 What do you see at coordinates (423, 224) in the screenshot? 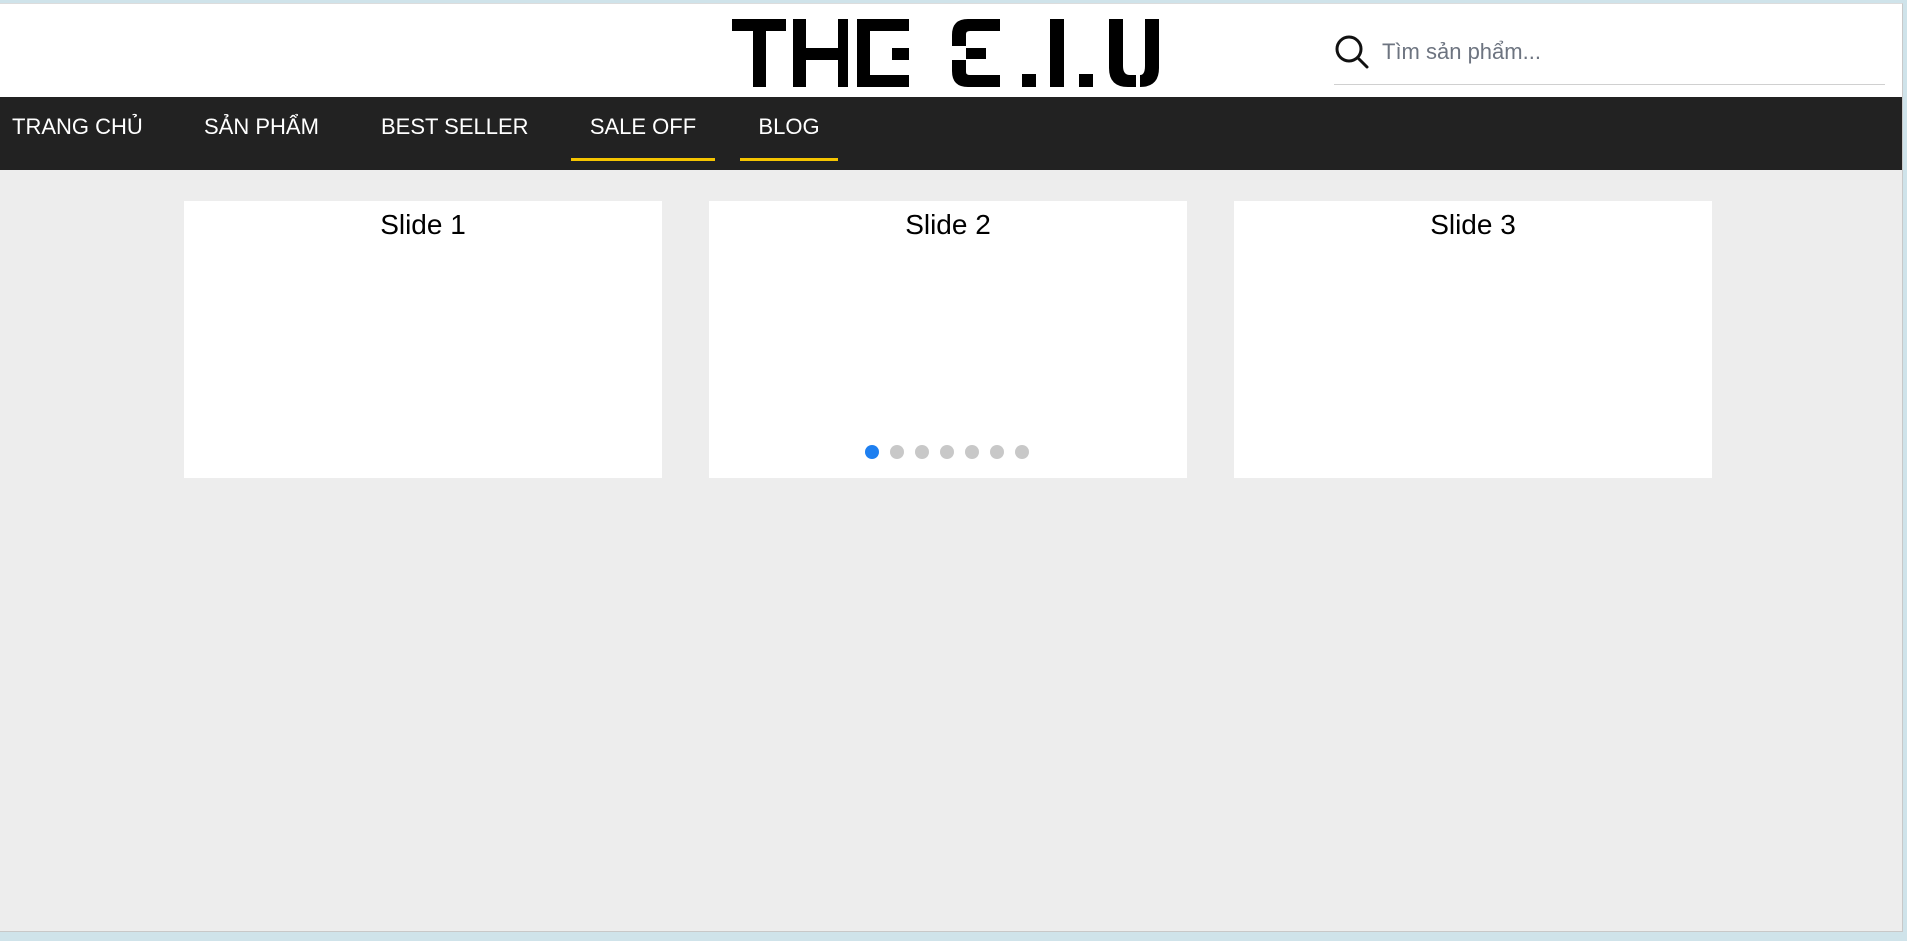
I see `slide-label: Slide 1` at bounding box center [423, 224].